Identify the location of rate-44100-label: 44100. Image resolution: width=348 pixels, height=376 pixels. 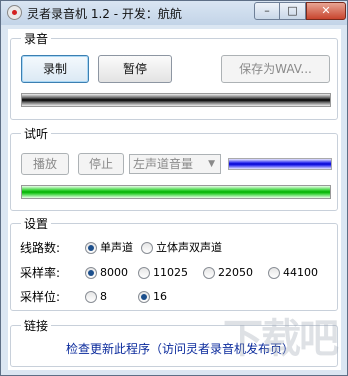
(300, 272).